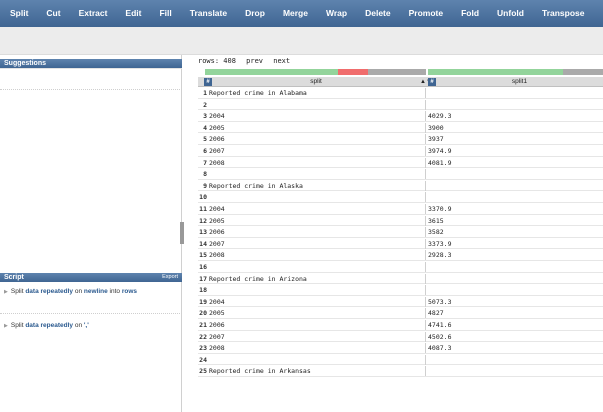 Image resolution: width=603 pixels, height=412 pixels. I want to click on column-header-split: split, so click(316, 82).